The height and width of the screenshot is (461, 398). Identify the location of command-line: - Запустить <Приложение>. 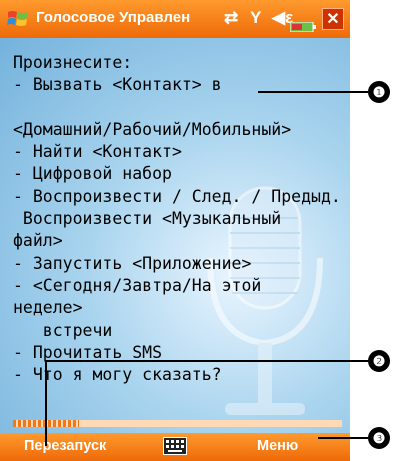
(132, 263).